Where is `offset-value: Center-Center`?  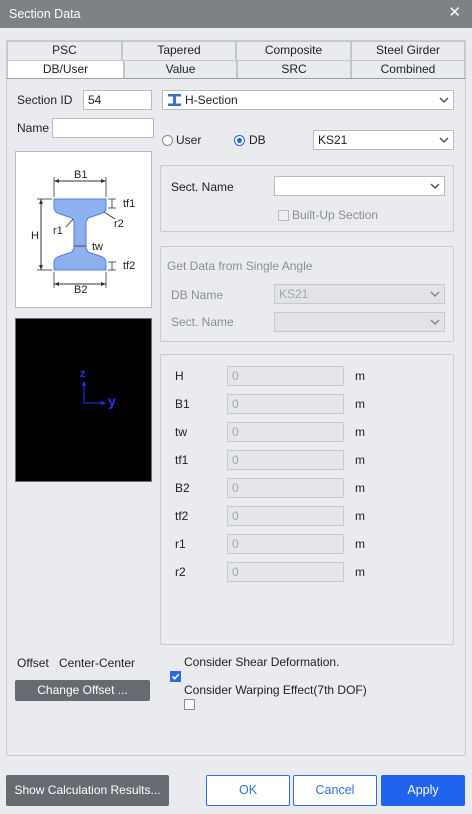 offset-value: Center-Center is located at coordinates (97, 663).